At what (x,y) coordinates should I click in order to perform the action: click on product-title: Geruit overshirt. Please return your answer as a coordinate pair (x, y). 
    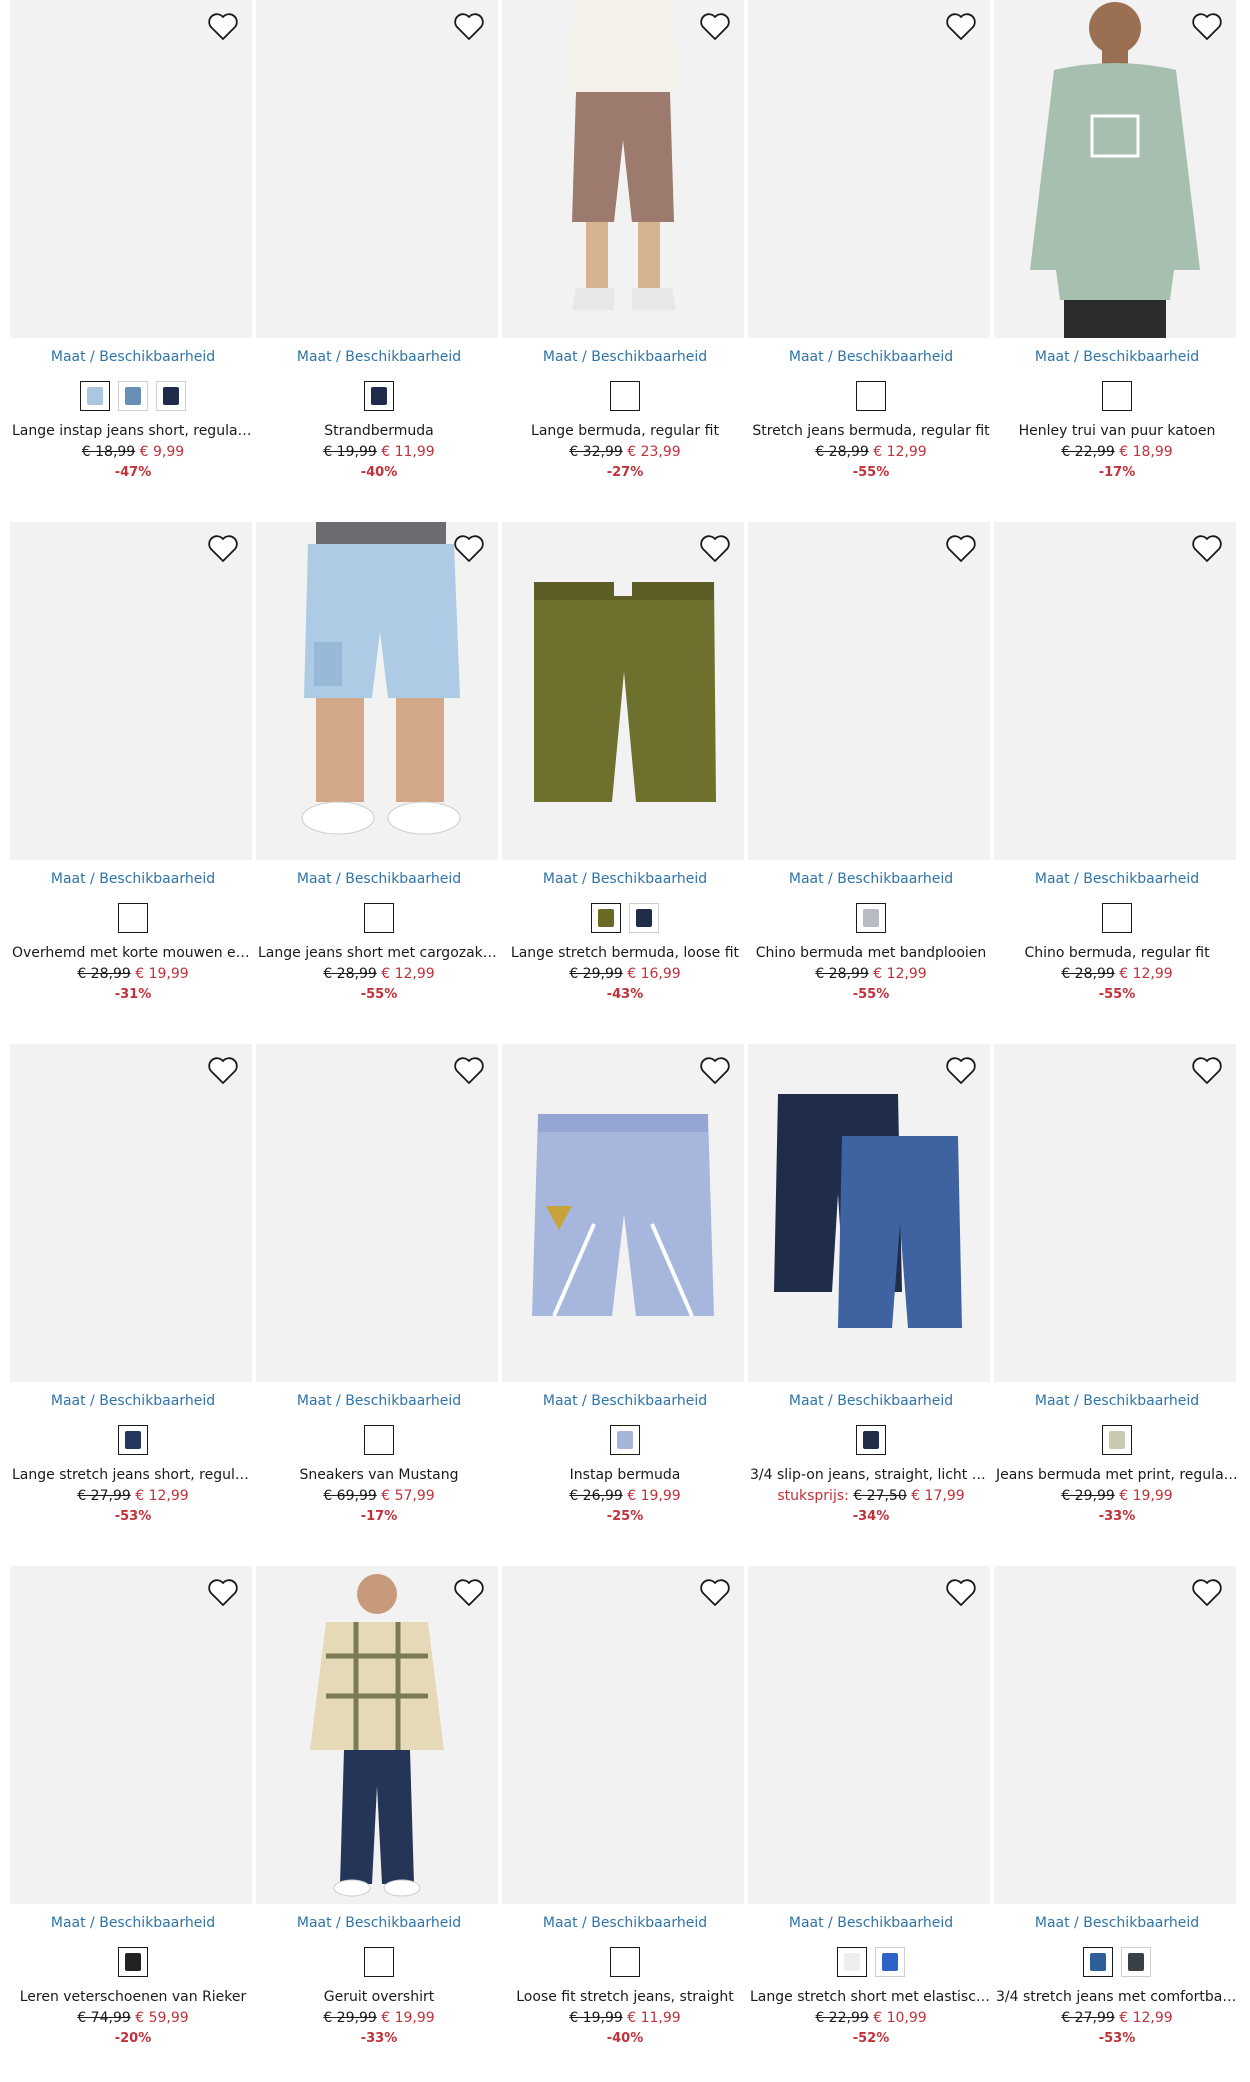
    Looking at the image, I should click on (379, 1997).